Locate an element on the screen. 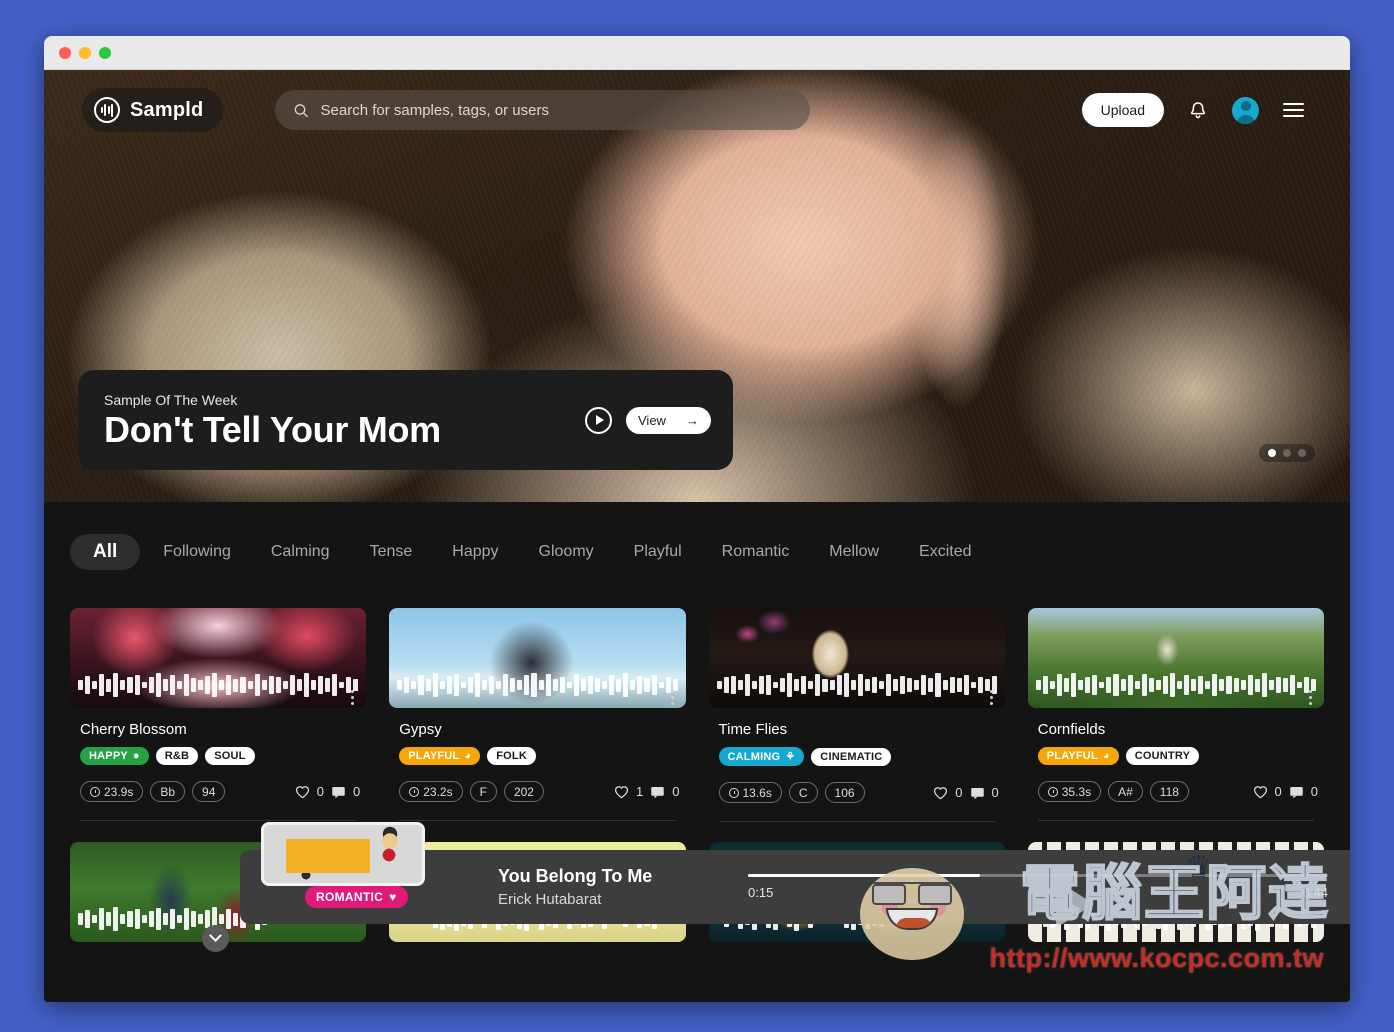 The image size is (1394, 1032). search-input is located at coordinates (556, 110).